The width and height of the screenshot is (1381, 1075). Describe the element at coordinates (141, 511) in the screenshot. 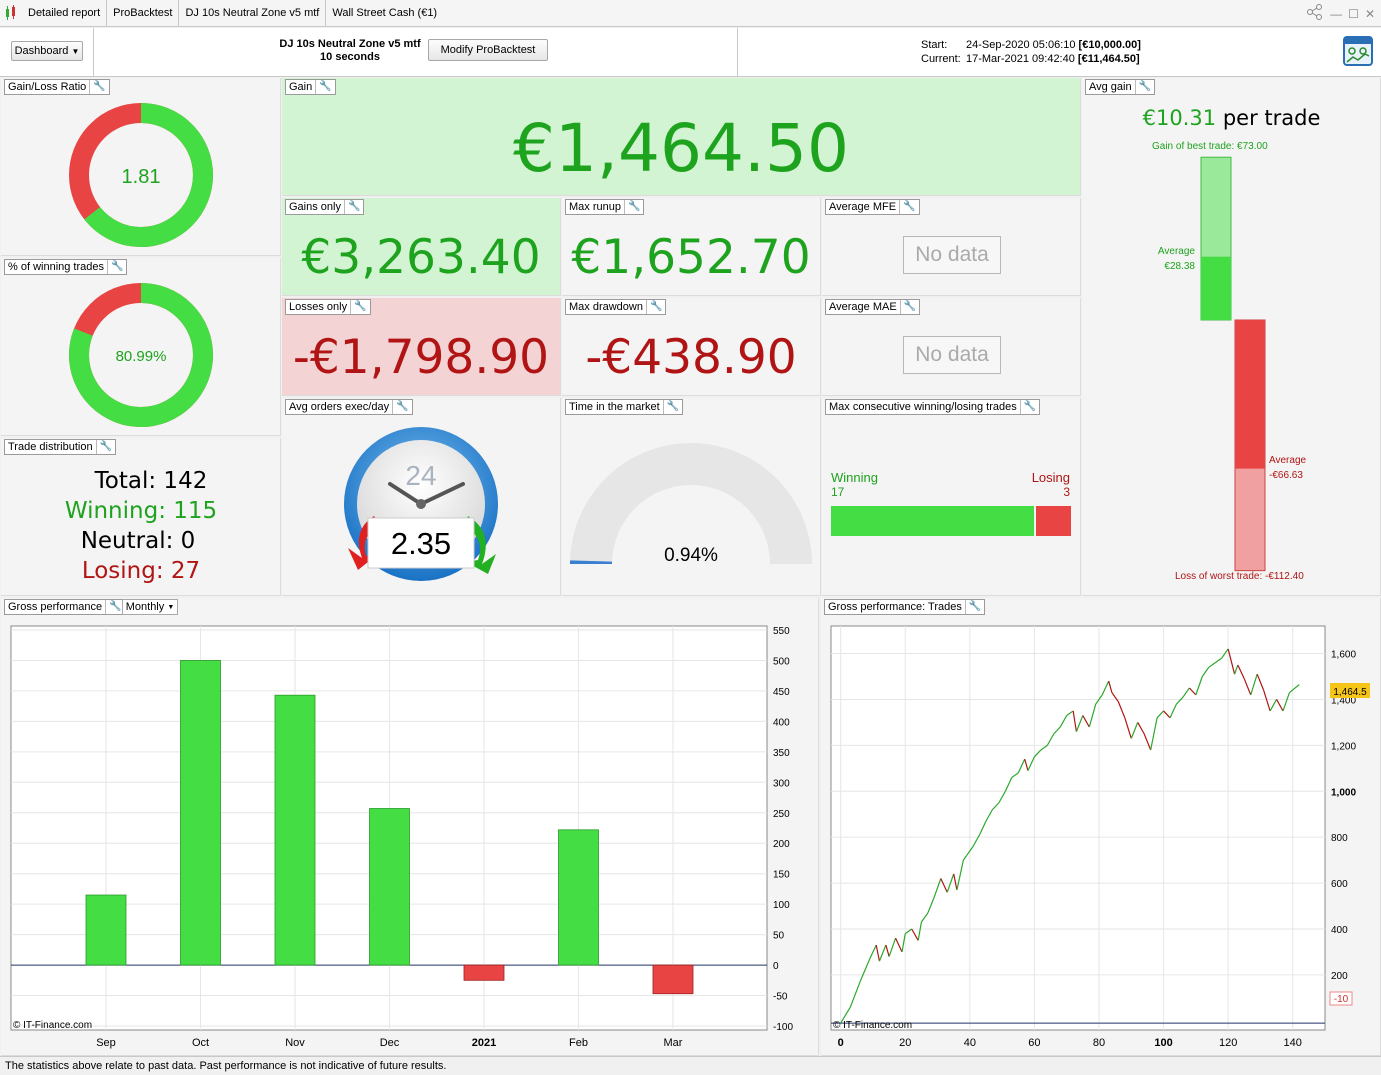

I see `winning-trades-count: Winning: 115` at that location.